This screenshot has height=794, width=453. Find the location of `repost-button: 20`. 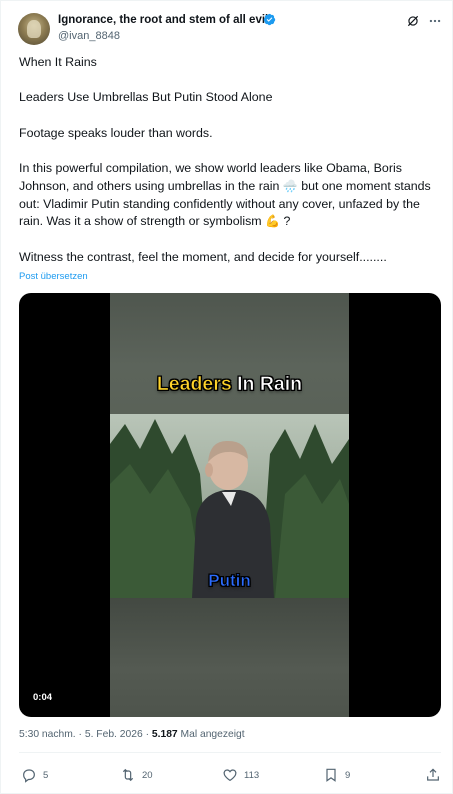

repost-button: 20 is located at coordinates (136, 775).